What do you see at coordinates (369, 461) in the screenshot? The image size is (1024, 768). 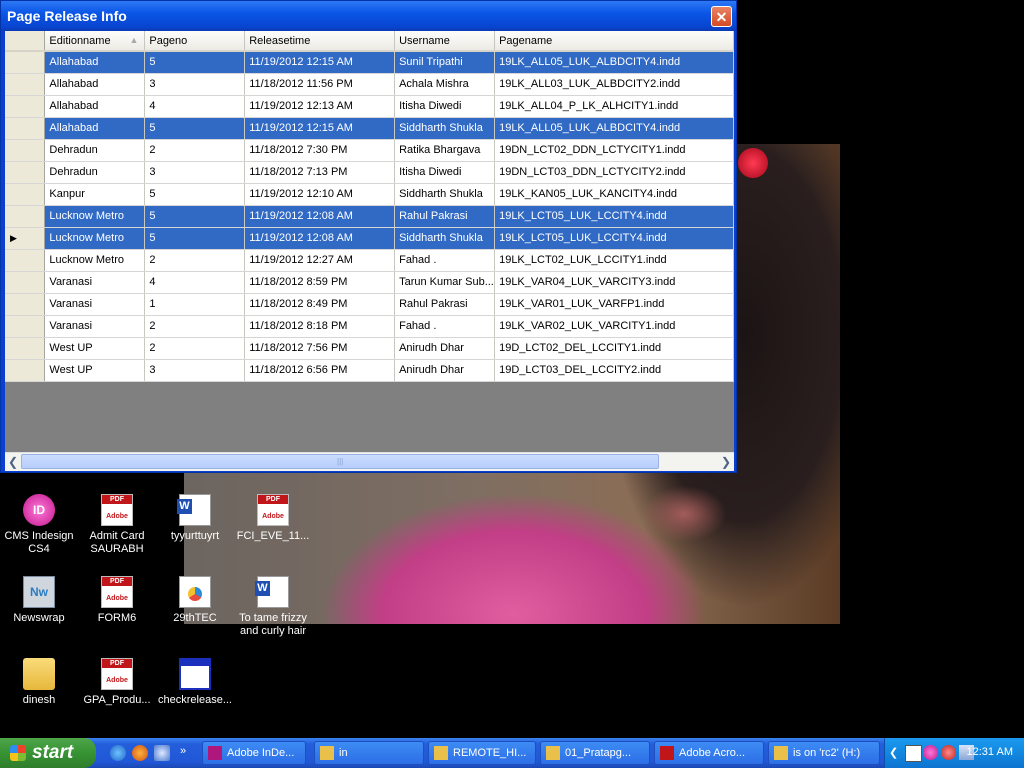 I see `horizontal-scrollbar: ❮ ||| ❯` at bounding box center [369, 461].